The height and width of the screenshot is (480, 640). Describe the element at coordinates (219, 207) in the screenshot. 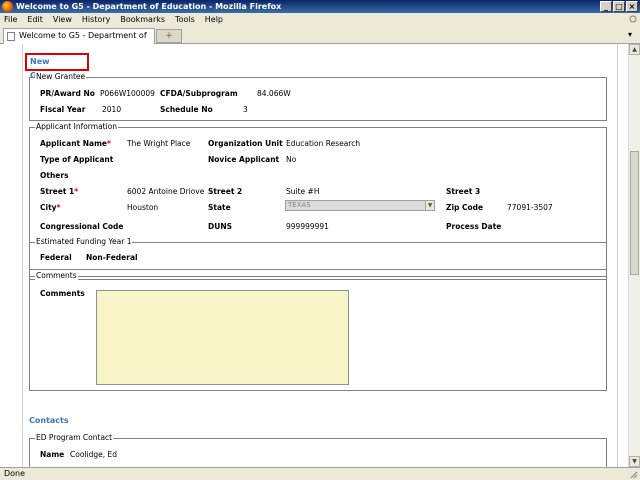

I see `state-label: State` at that location.